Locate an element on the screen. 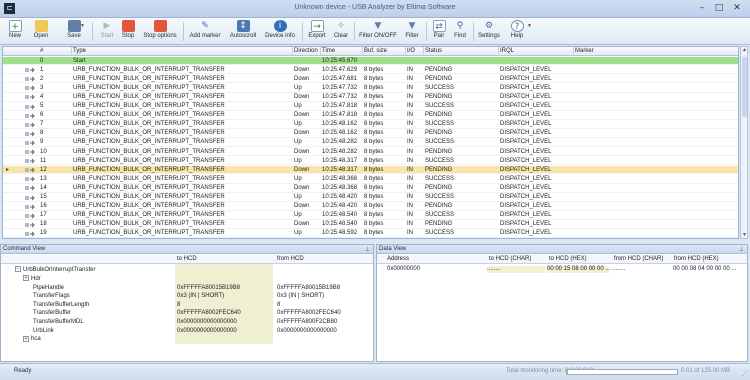 This screenshot has width=750, height=380. help-button: ? Help is located at coordinates (517, 31).